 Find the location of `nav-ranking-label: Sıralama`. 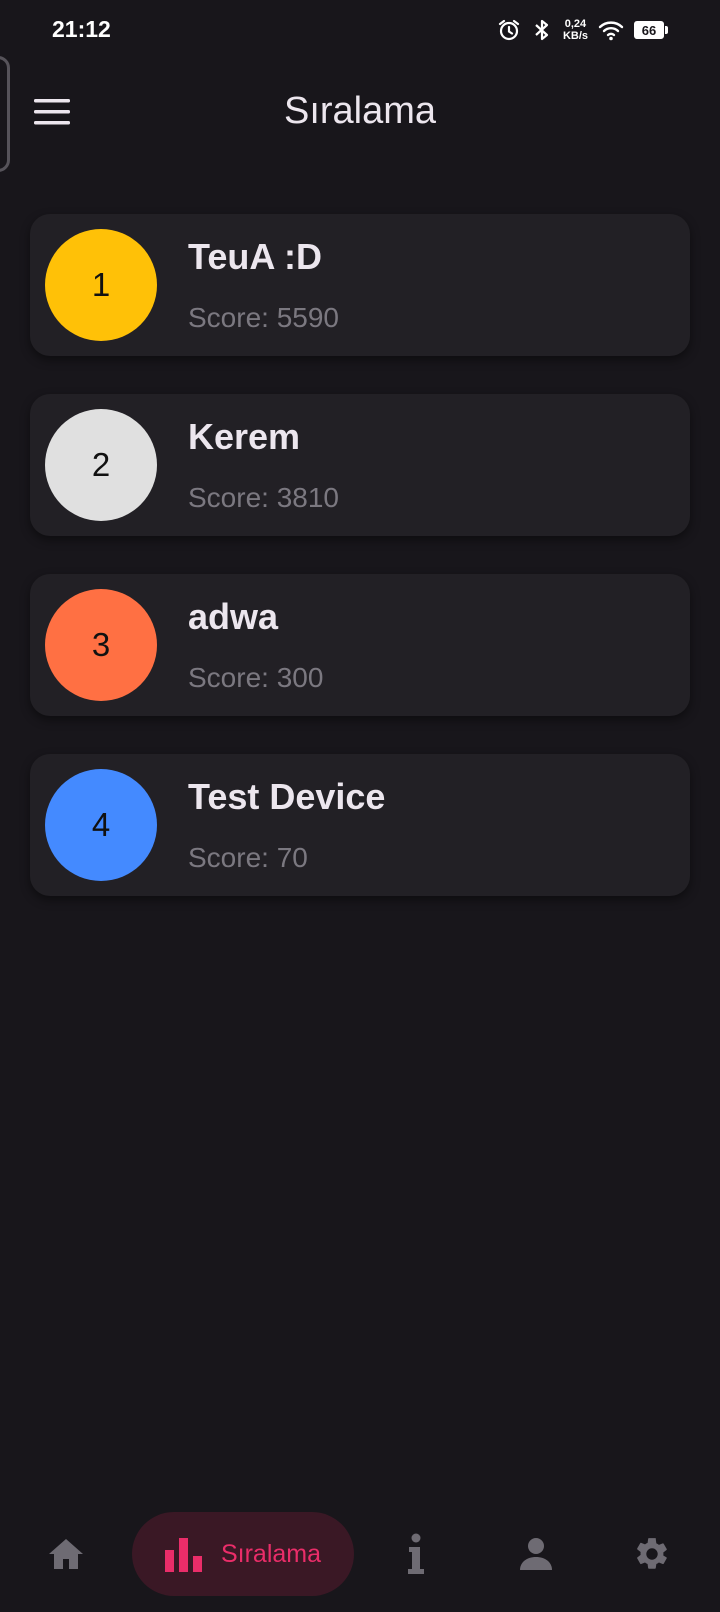

nav-ranking-label: Sıralama is located at coordinates (271, 1553).